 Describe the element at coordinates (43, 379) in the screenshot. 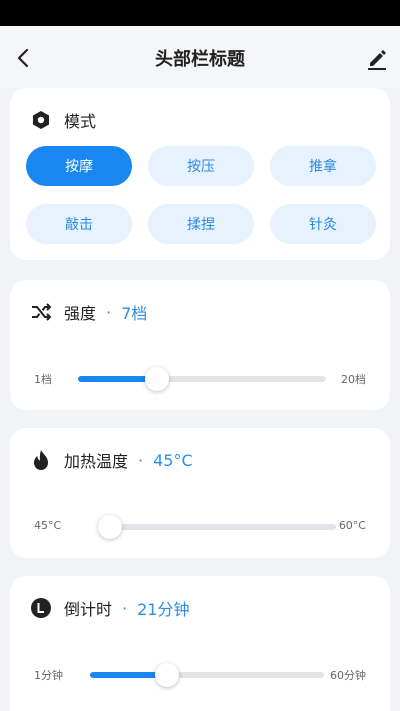

I see `strength-min-label: 1档` at that location.